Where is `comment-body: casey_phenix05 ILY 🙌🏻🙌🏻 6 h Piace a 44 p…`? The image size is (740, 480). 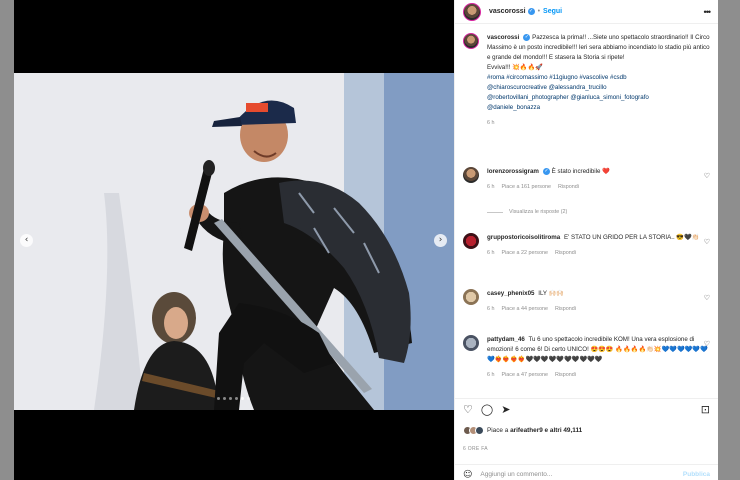 comment-body: casey_phenix05 ILY 🙌🏻🙌🏻 6 h Piace a 44 p… is located at coordinates (598, 301).